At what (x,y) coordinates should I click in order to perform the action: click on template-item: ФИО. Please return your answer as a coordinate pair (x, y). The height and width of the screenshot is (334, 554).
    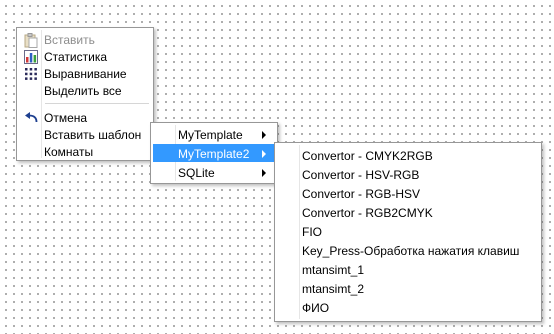
    Looking at the image, I should click on (408, 307).